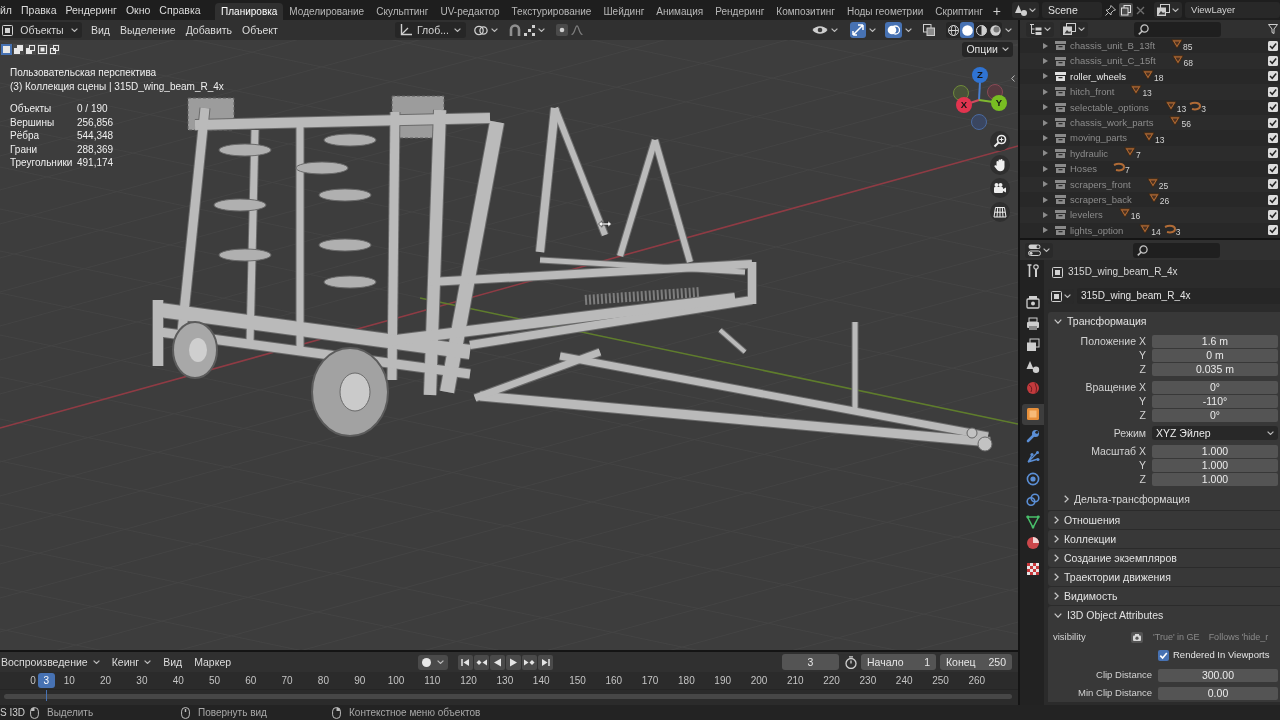 This screenshot has width=1280, height=720. I want to click on grid-icon, so click(1000, 211).